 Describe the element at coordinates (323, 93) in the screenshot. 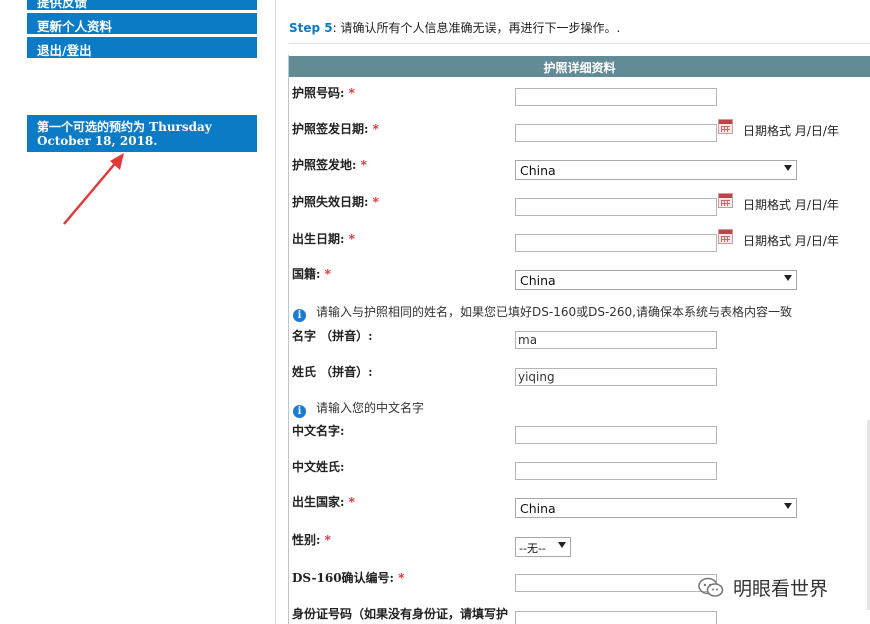

I see `passport-number-label: 护照号码: *` at that location.